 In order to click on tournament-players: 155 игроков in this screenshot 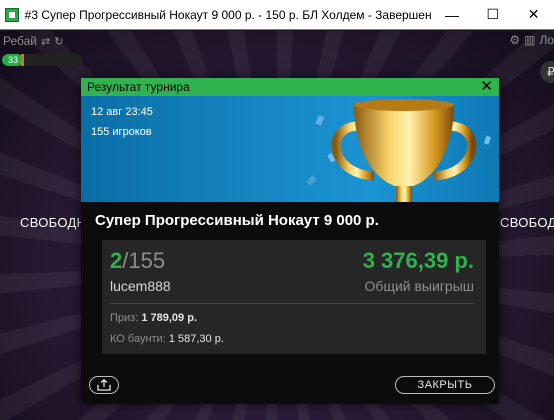, I will do `click(121, 132)`.